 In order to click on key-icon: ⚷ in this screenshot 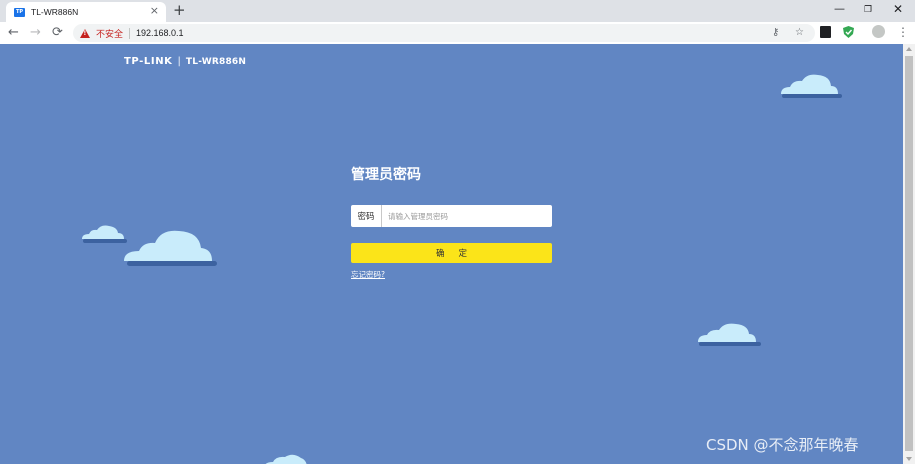, I will do `click(775, 32)`.